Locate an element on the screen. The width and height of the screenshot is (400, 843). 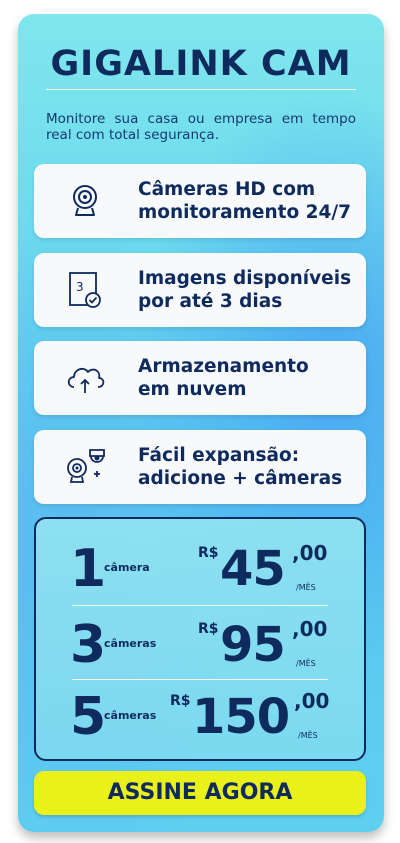
camera-quantity: 5 is located at coordinates (88, 717).